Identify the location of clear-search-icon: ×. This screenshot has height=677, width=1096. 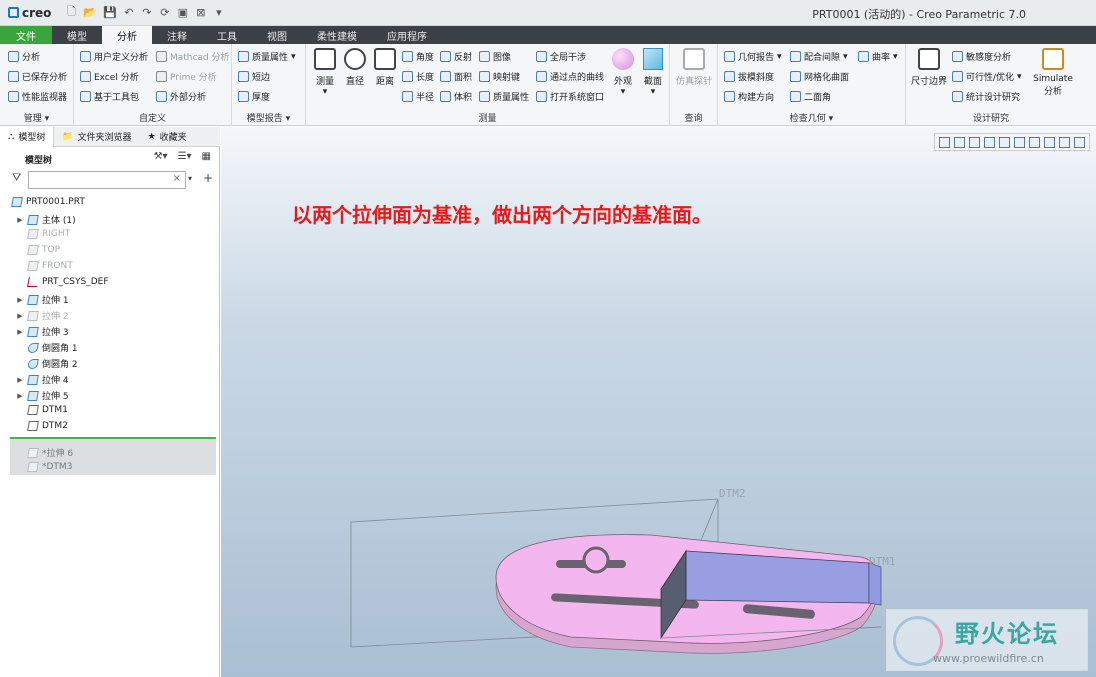
(177, 178).